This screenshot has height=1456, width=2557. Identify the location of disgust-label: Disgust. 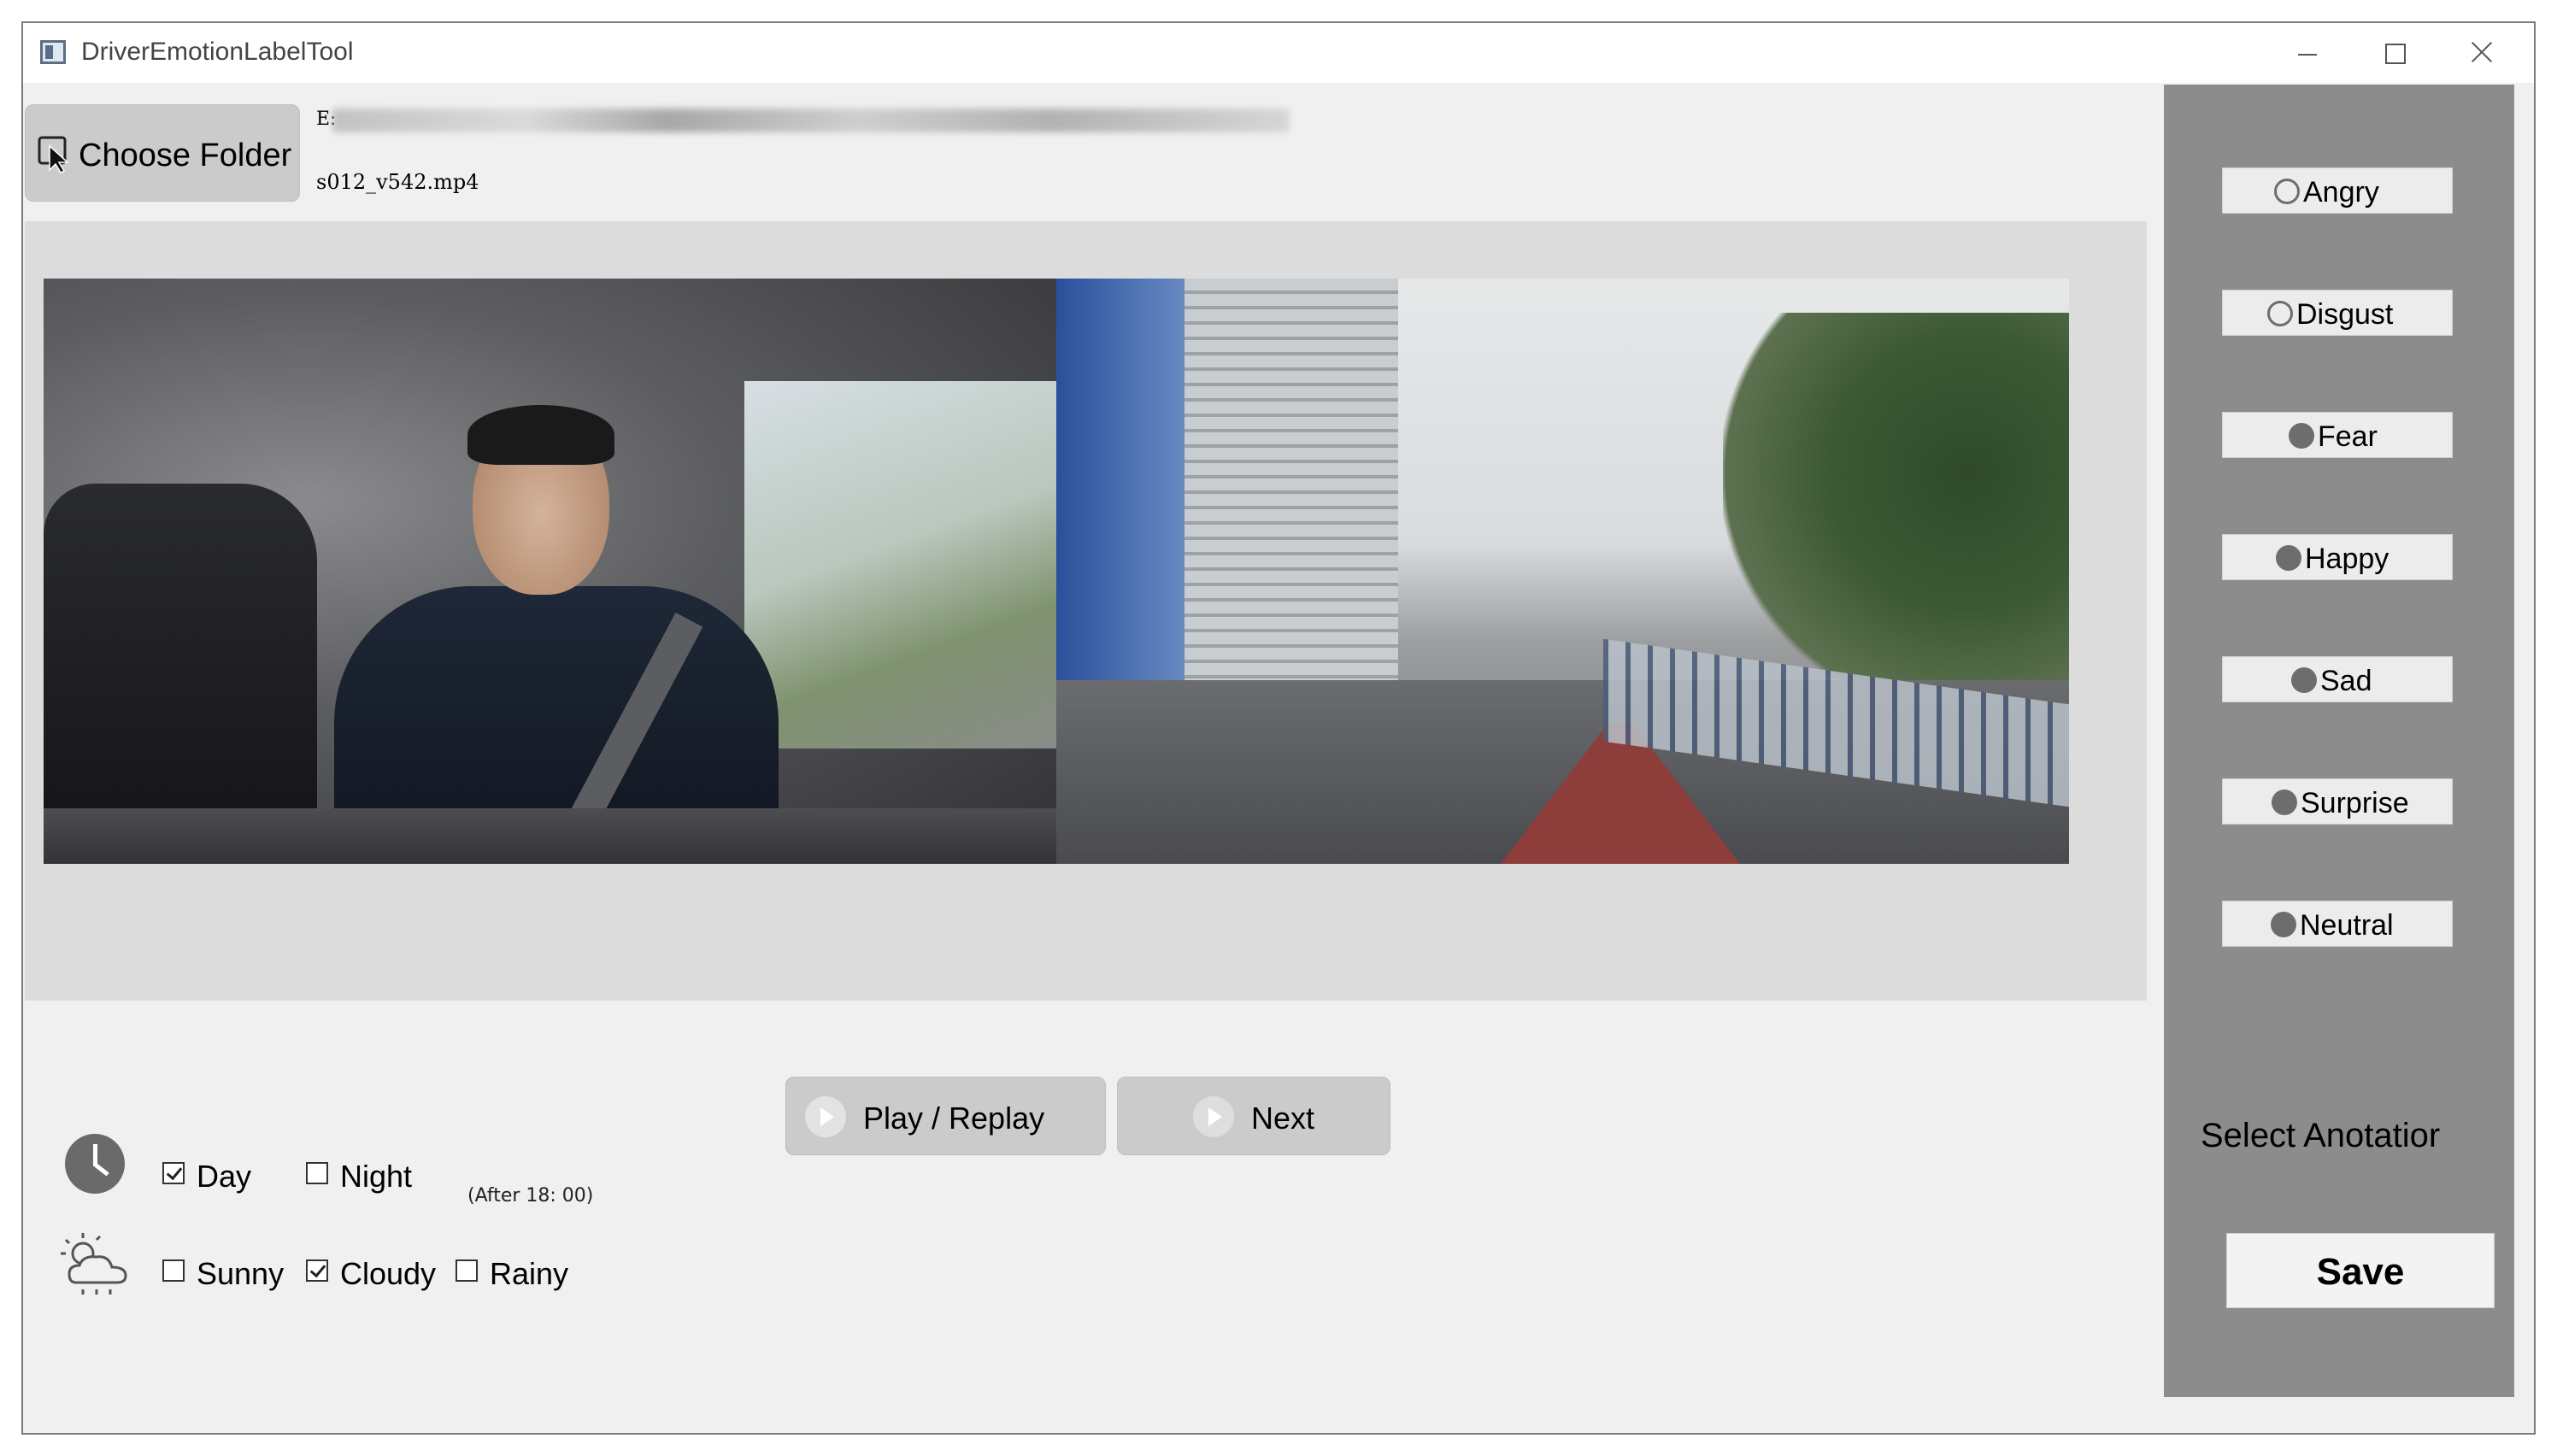
(2345, 314).